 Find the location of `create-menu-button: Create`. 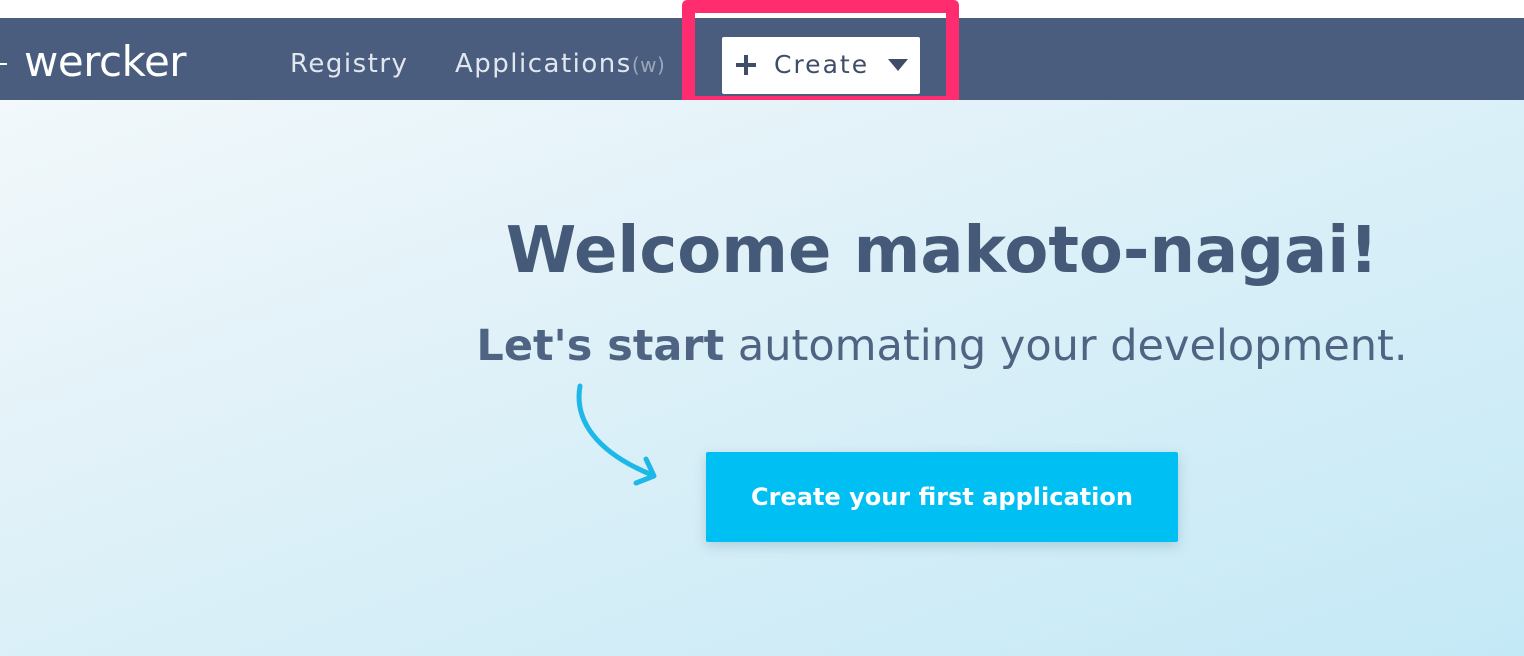

create-menu-button: Create is located at coordinates (821, 65).